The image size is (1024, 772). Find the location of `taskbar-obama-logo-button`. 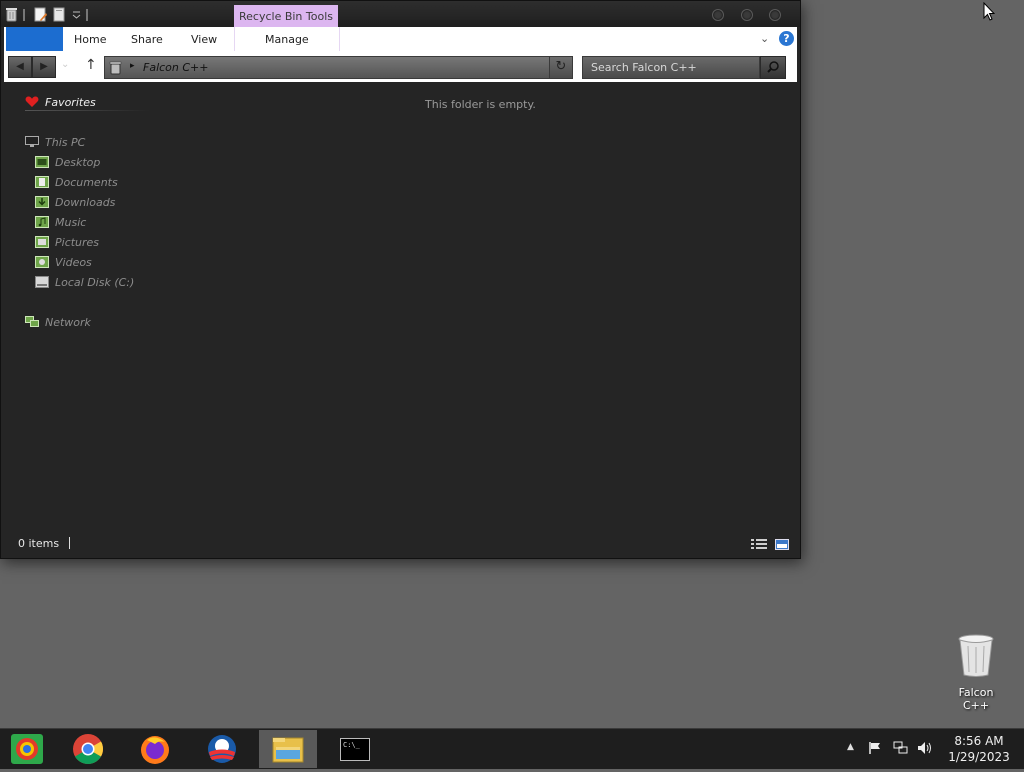

taskbar-obama-logo-button is located at coordinates (221, 749).